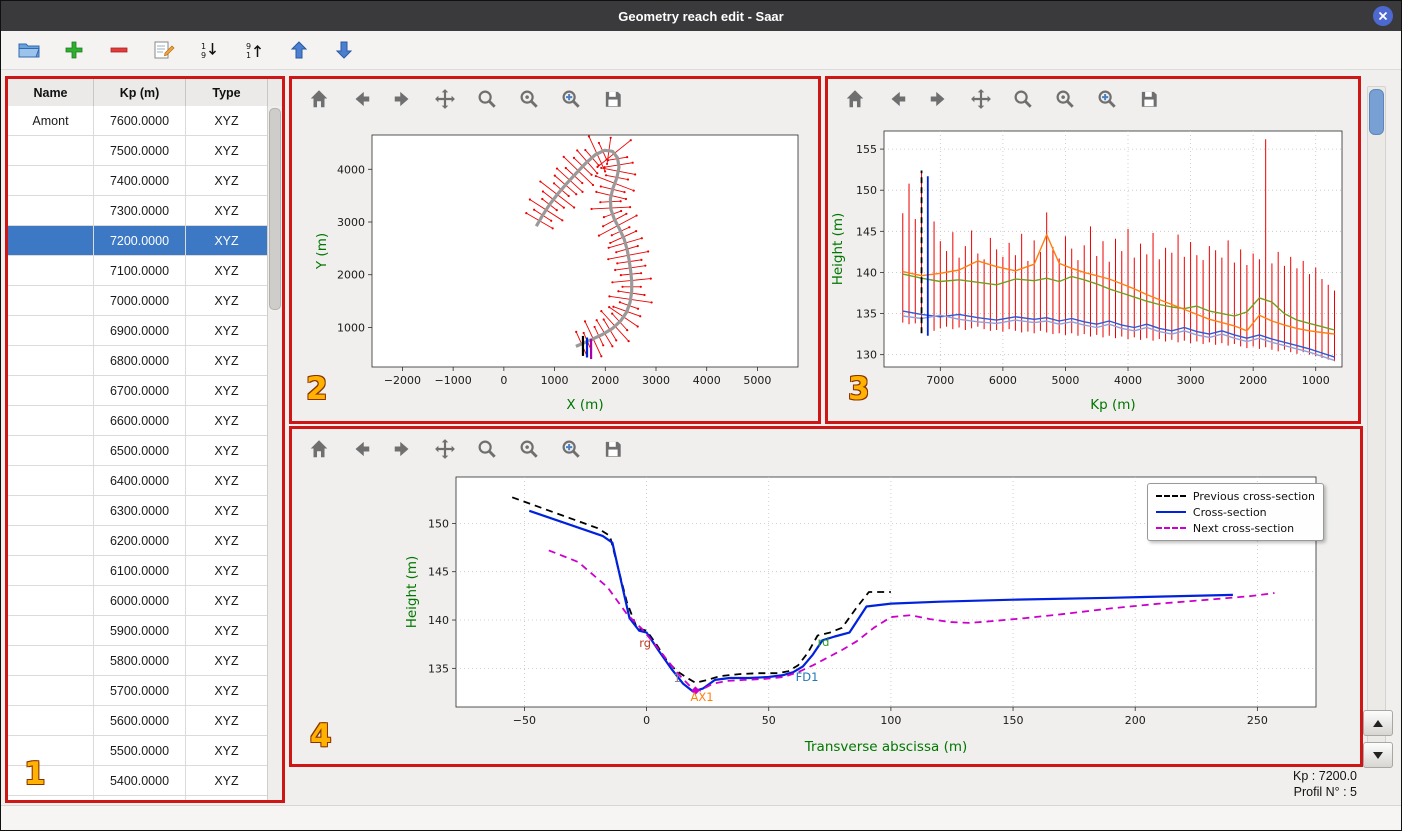 The height and width of the screenshot is (831, 1402). Describe the element at coordinates (254, 50) in the screenshot. I see `sort-descending-button: 9 1` at that location.